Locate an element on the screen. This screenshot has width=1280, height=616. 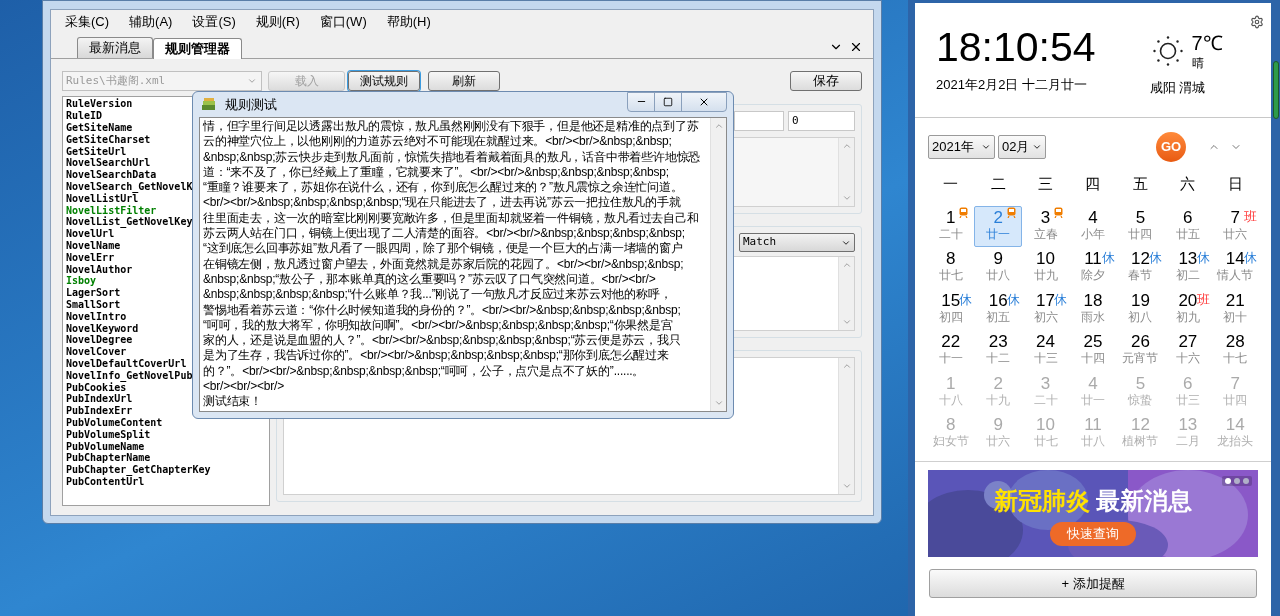
day-number: 24 is located at coordinates (1045, 342).